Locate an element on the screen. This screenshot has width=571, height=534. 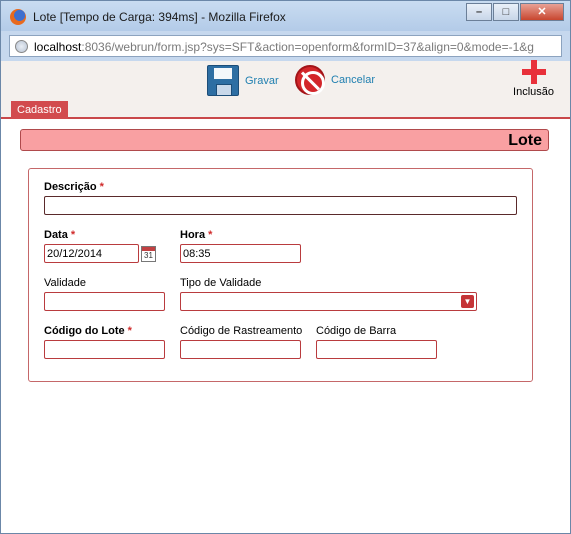
codigo-barra-label: Código de Barra is located at coordinates (356, 331).